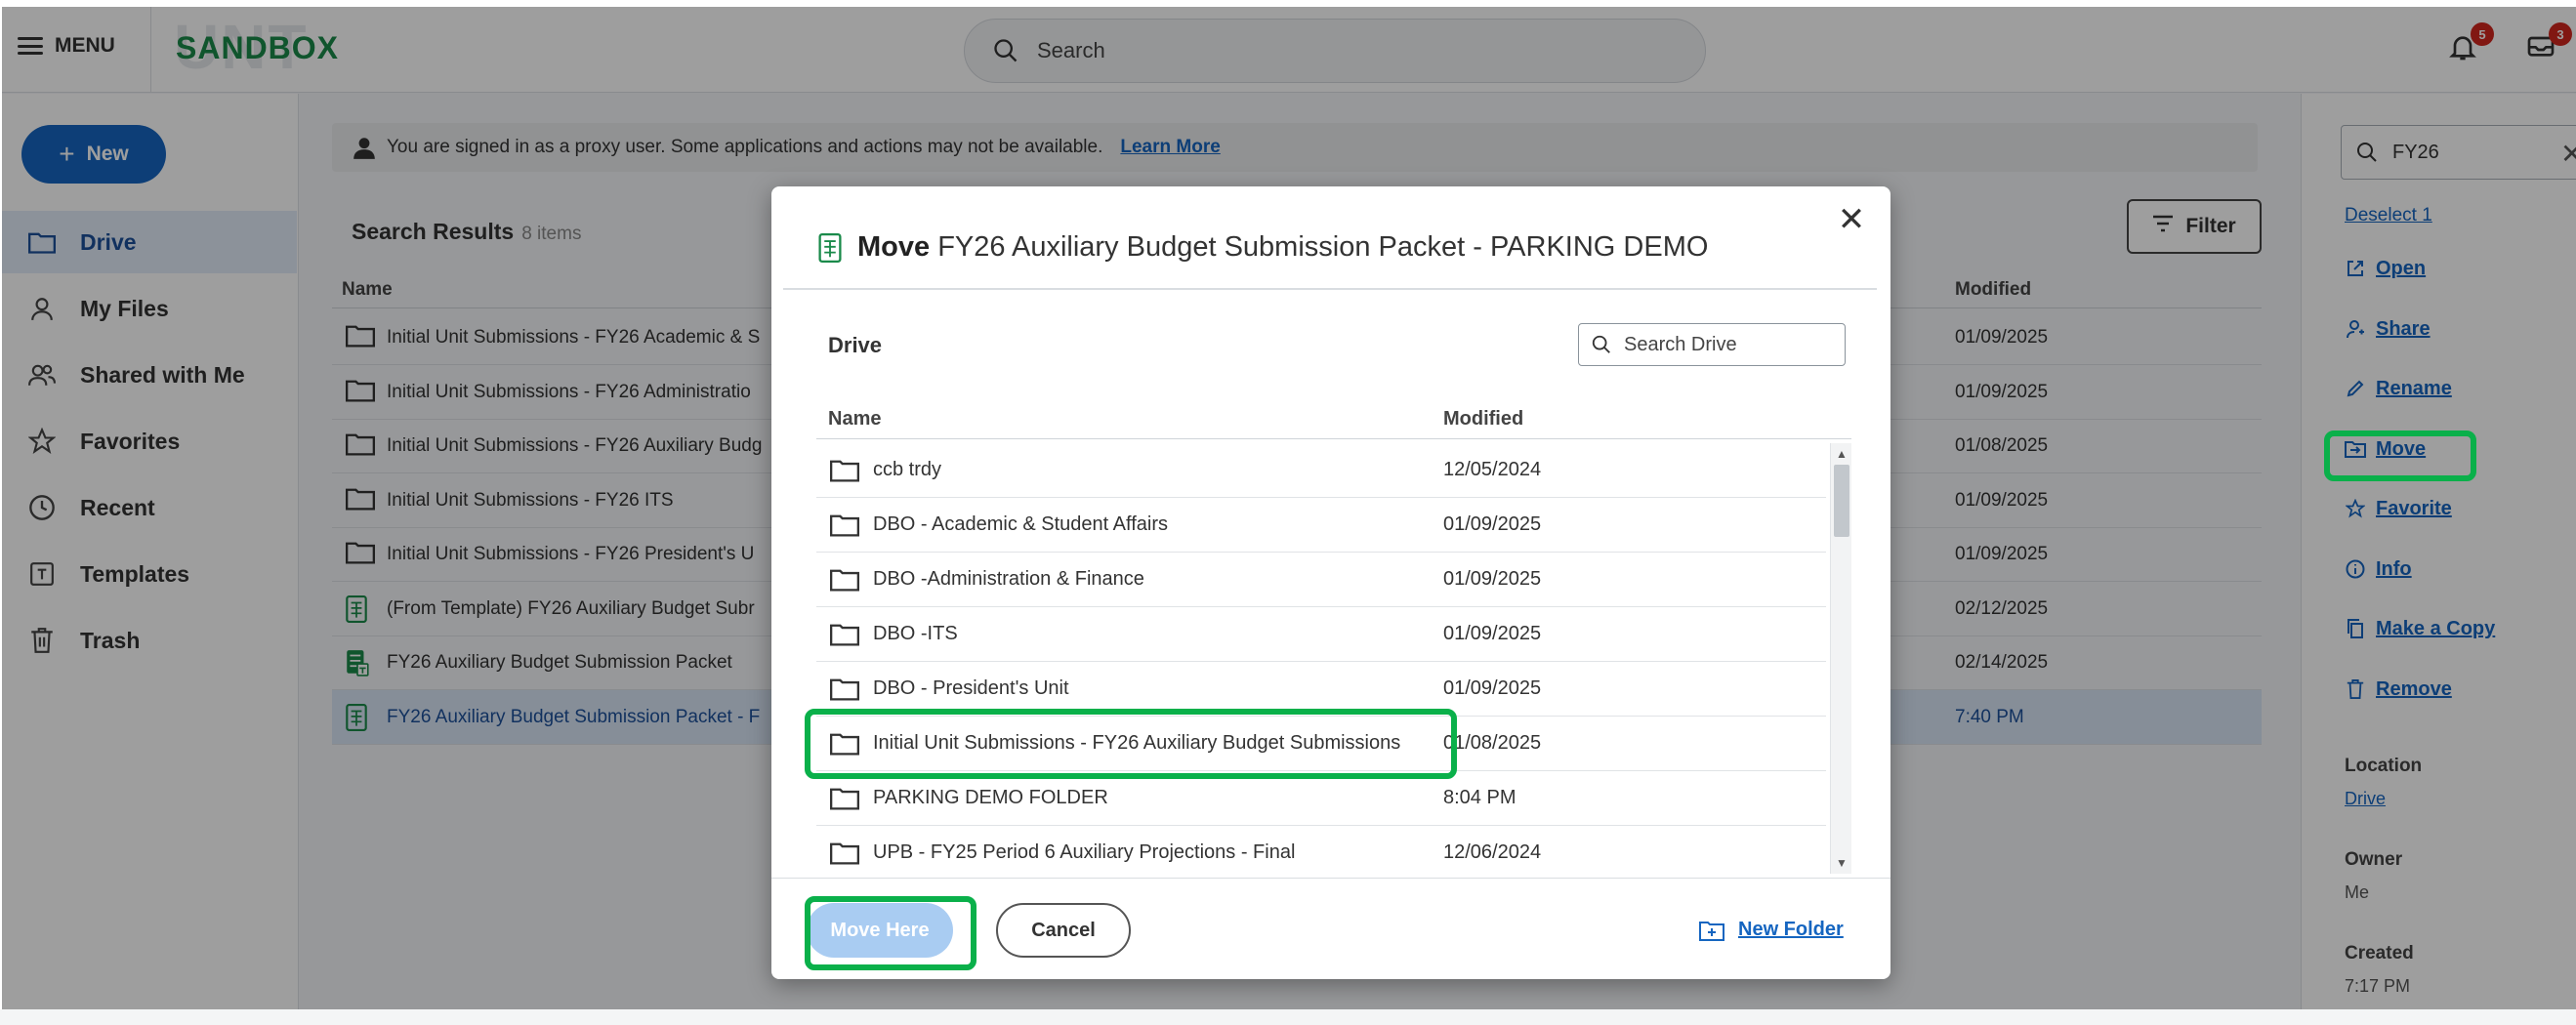 The width and height of the screenshot is (2576, 1025). I want to click on close-icon: ✕, so click(1851, 219).